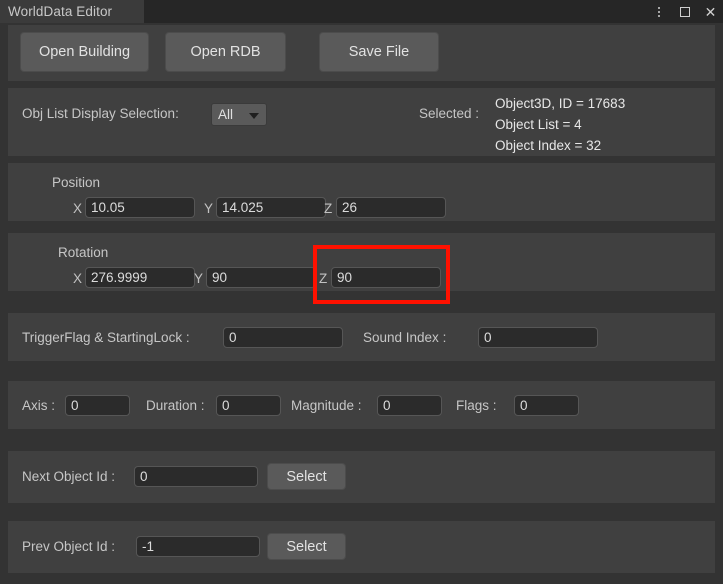  What do you see at coordinates (239, 114) in the screenshot?
I see `obj-list-display-selection-dropdown: All` at bounding box center [239, 114].